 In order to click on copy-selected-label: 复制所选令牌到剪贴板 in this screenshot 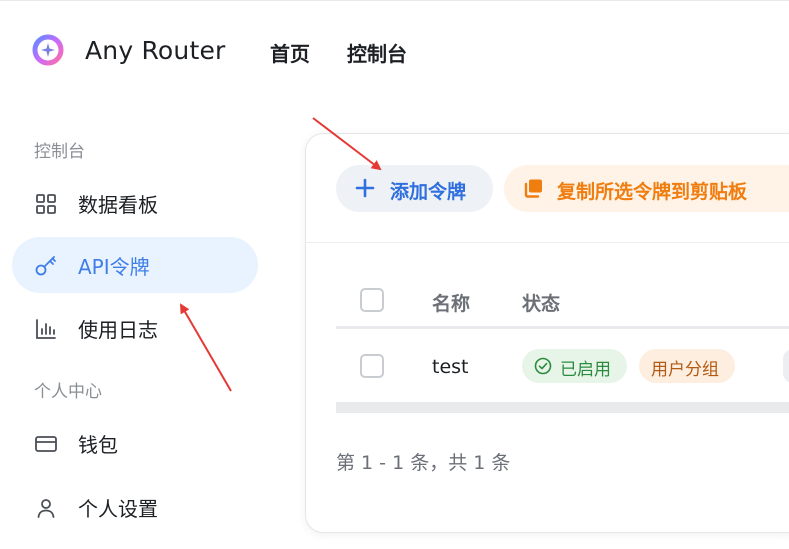, I will do `click(652, 192)`.